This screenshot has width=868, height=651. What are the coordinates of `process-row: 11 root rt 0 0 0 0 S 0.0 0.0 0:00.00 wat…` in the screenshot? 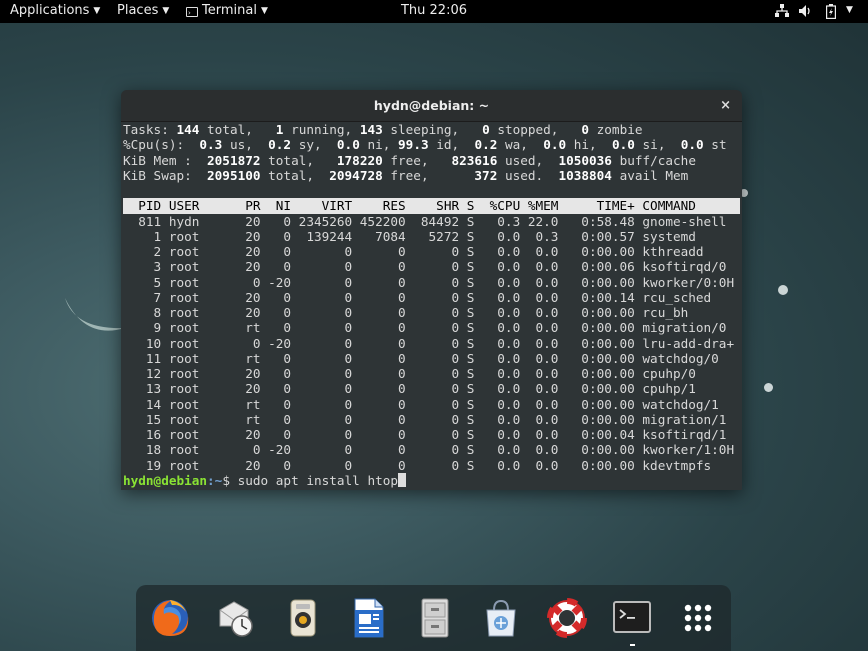 It's located at (421, 358).